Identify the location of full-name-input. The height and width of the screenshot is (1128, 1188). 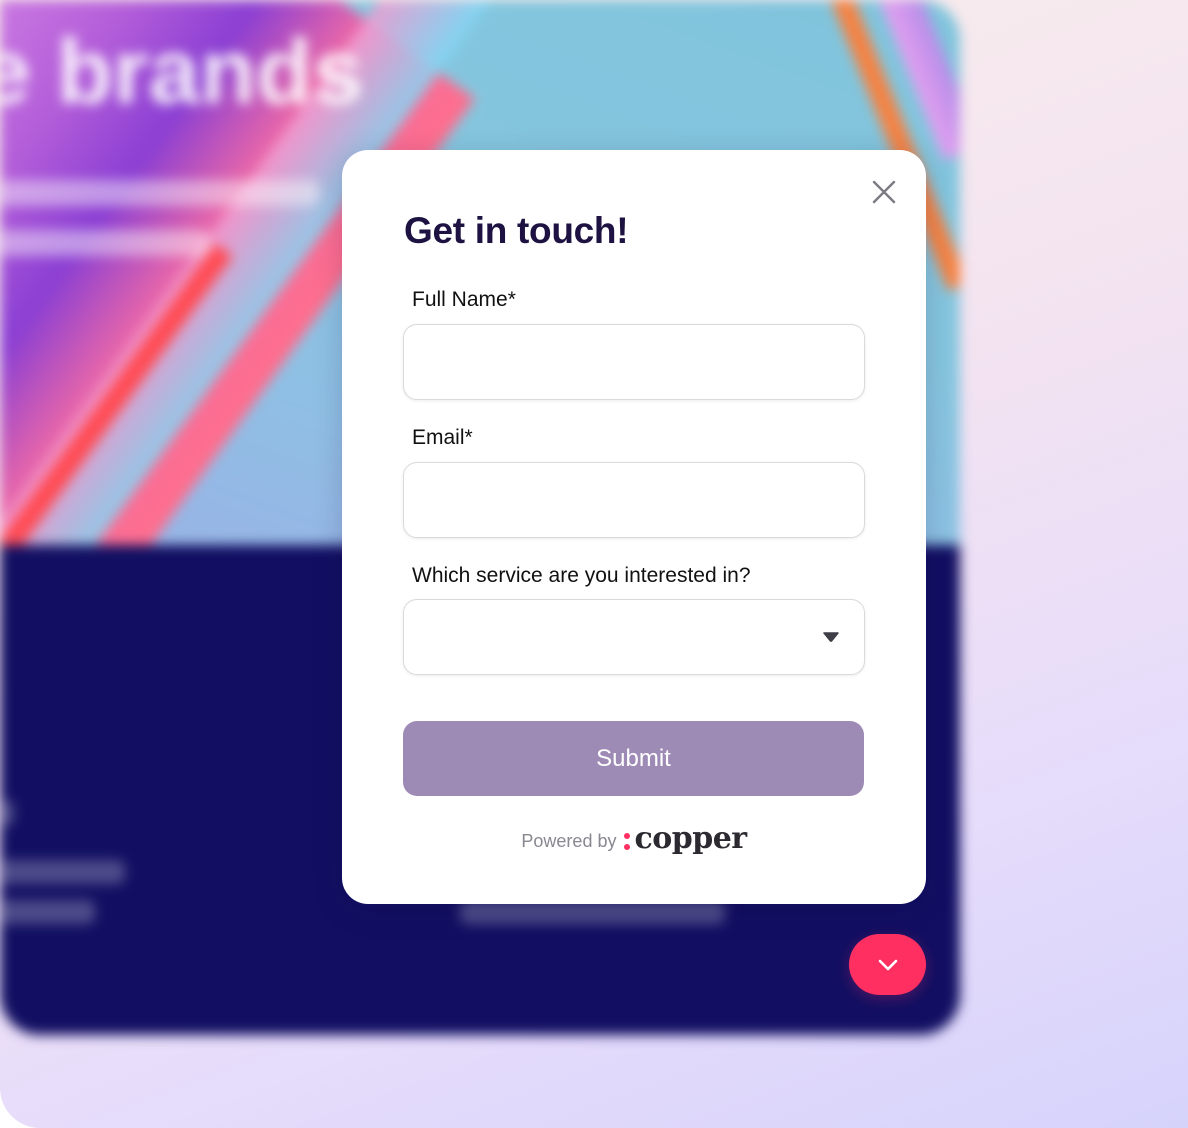
(634, 362).